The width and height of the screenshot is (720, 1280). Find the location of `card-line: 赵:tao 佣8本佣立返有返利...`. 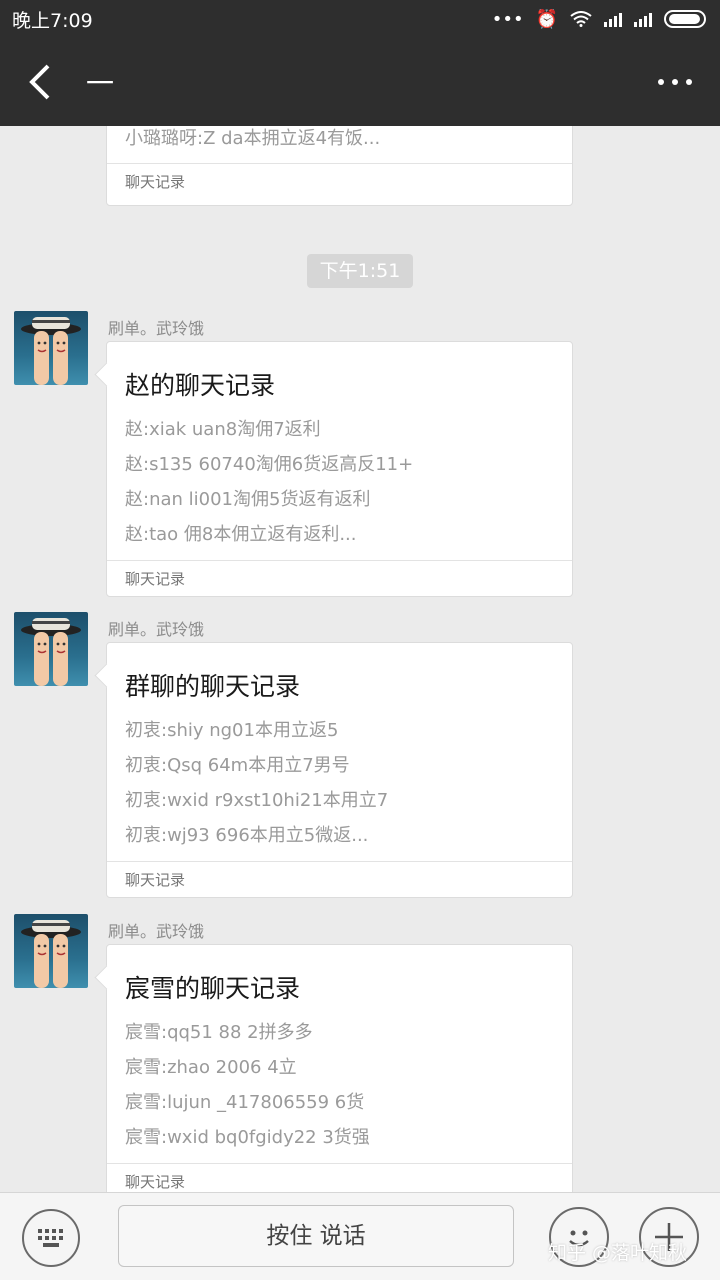

card-line: 赵:tao 佣8本佣立返有返利... is located at coordinates (241, 534).